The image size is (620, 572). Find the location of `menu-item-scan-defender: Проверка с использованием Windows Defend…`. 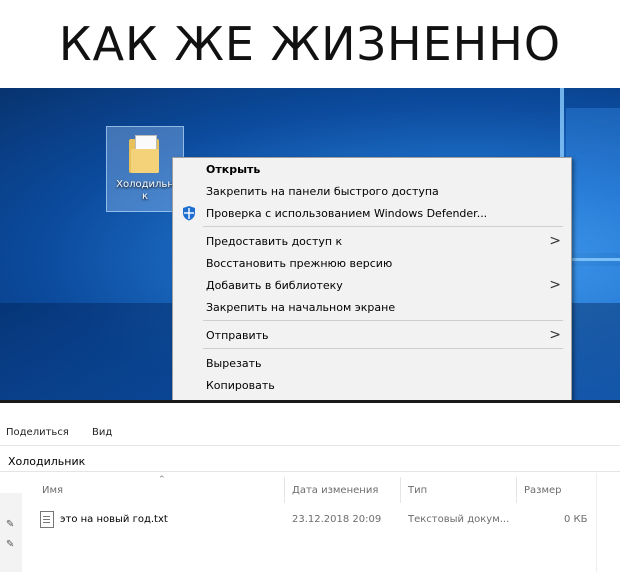

menu-item-scan-defender: Проверка с использованием Windows Defend… is located at coordinates (372, 213).